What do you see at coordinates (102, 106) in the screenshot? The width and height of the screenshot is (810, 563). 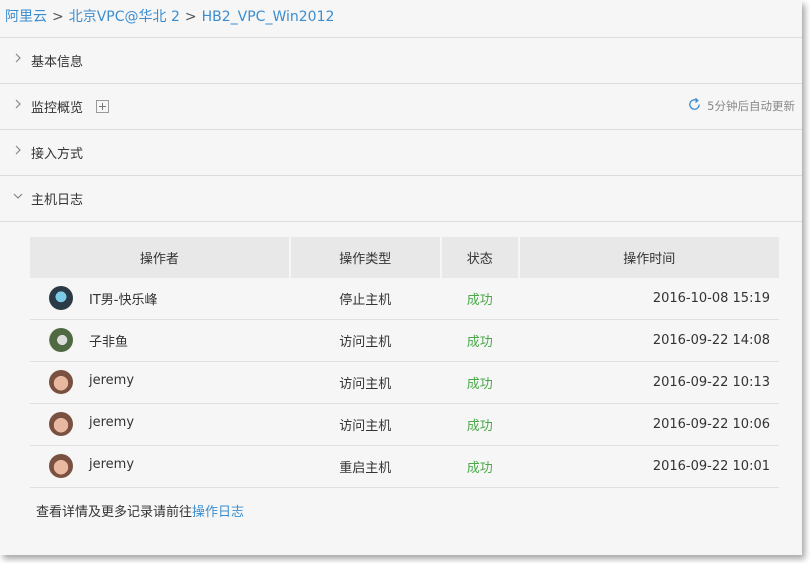 I see `add-monitor-icon` at bounding box center [102, 106].